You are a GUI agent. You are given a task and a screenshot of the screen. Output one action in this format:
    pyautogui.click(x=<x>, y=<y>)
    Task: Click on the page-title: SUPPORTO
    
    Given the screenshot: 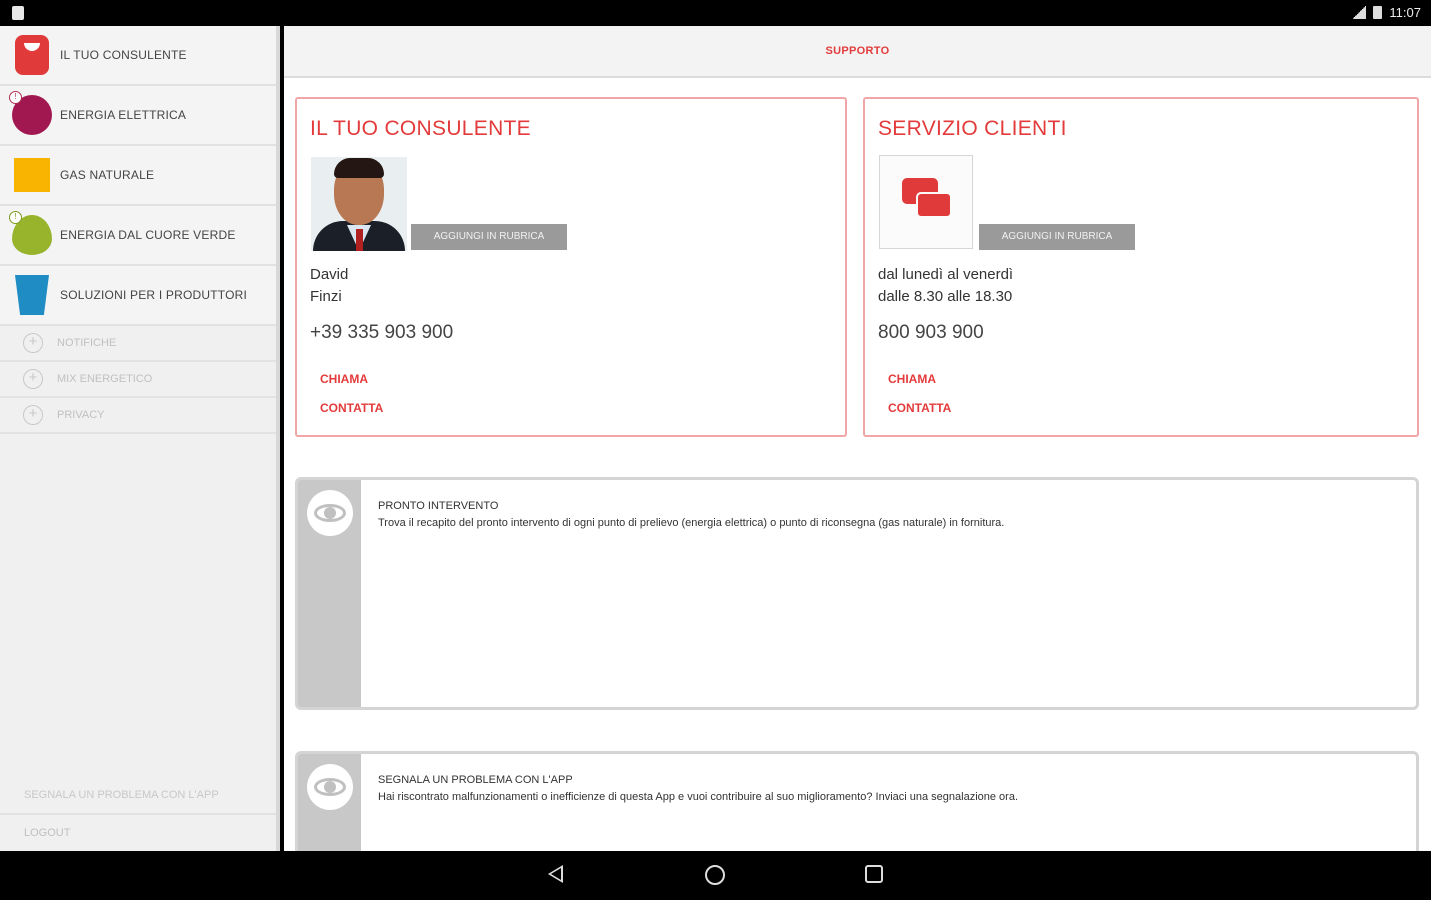 What is the action you would take?
    pyautogui.click(x=857, y=51)
    